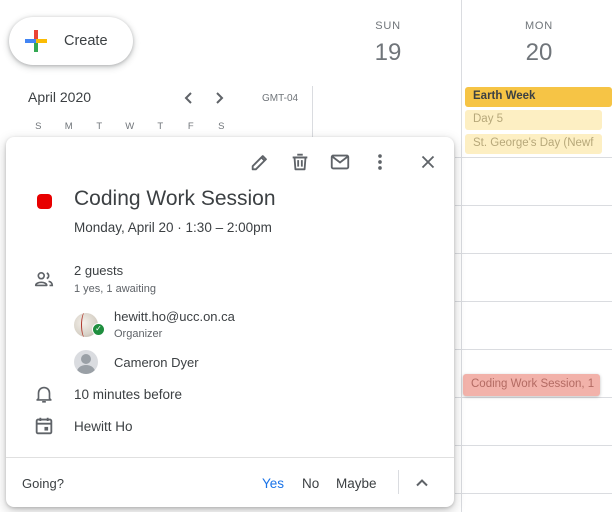 The height and width of the screenshot is (512, 612). I want to click on all-day-event: Day 5, so click(533, 120).